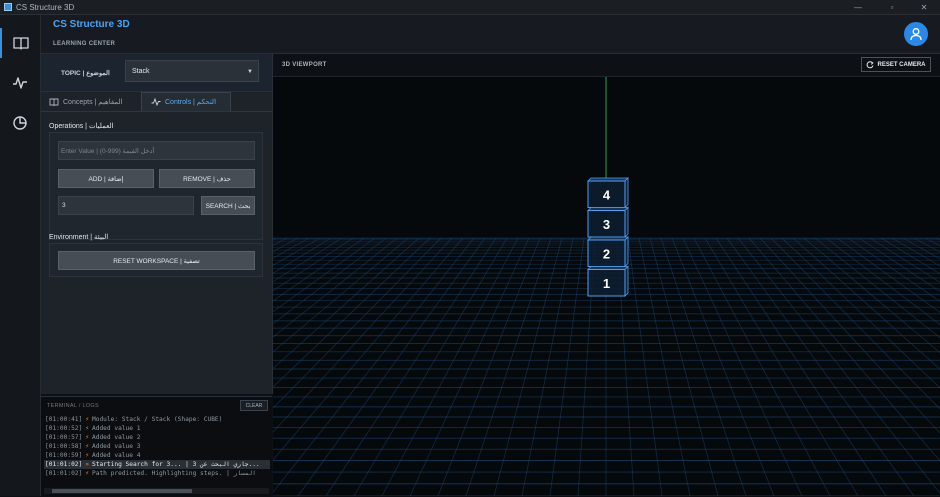  I want to click on topic-selected-value: Stack, so click(141, 71).